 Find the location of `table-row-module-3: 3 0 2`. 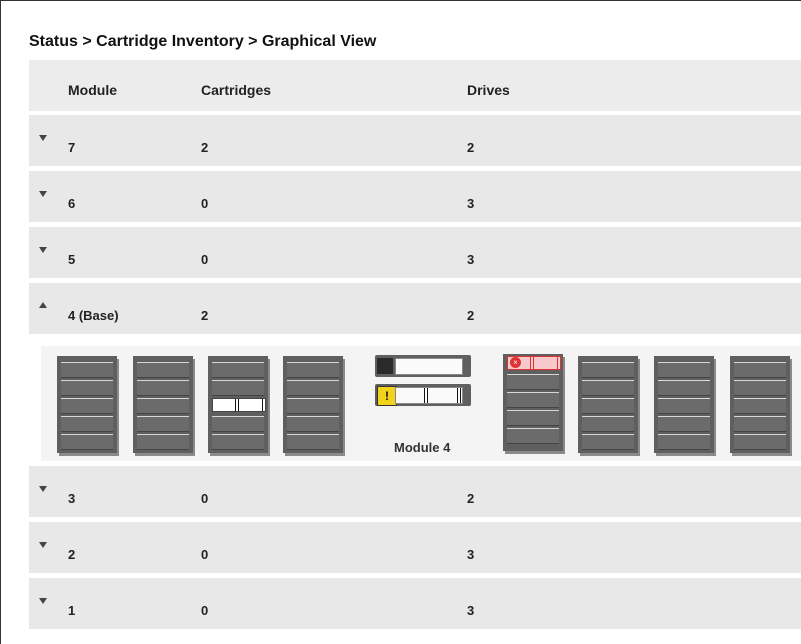

table-row-module-3: 3 0 2 is located at coordinates (415, 491).